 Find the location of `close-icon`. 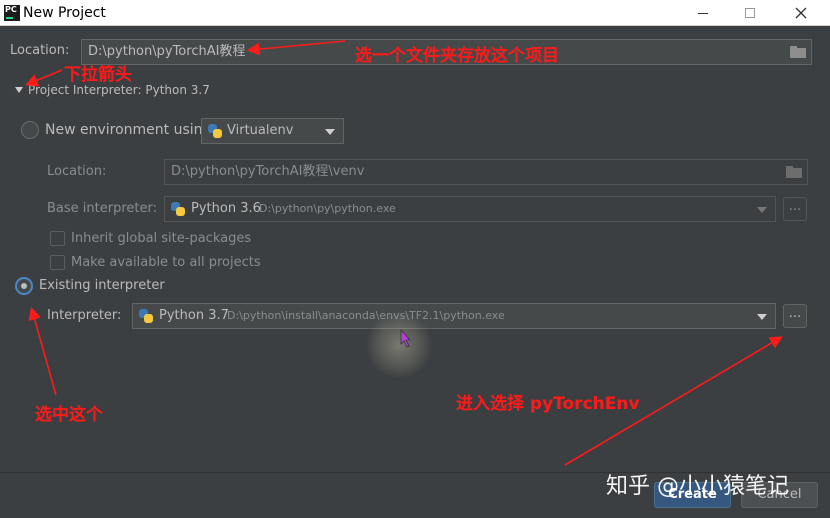

close-icon is located at coordinates (801, 13).